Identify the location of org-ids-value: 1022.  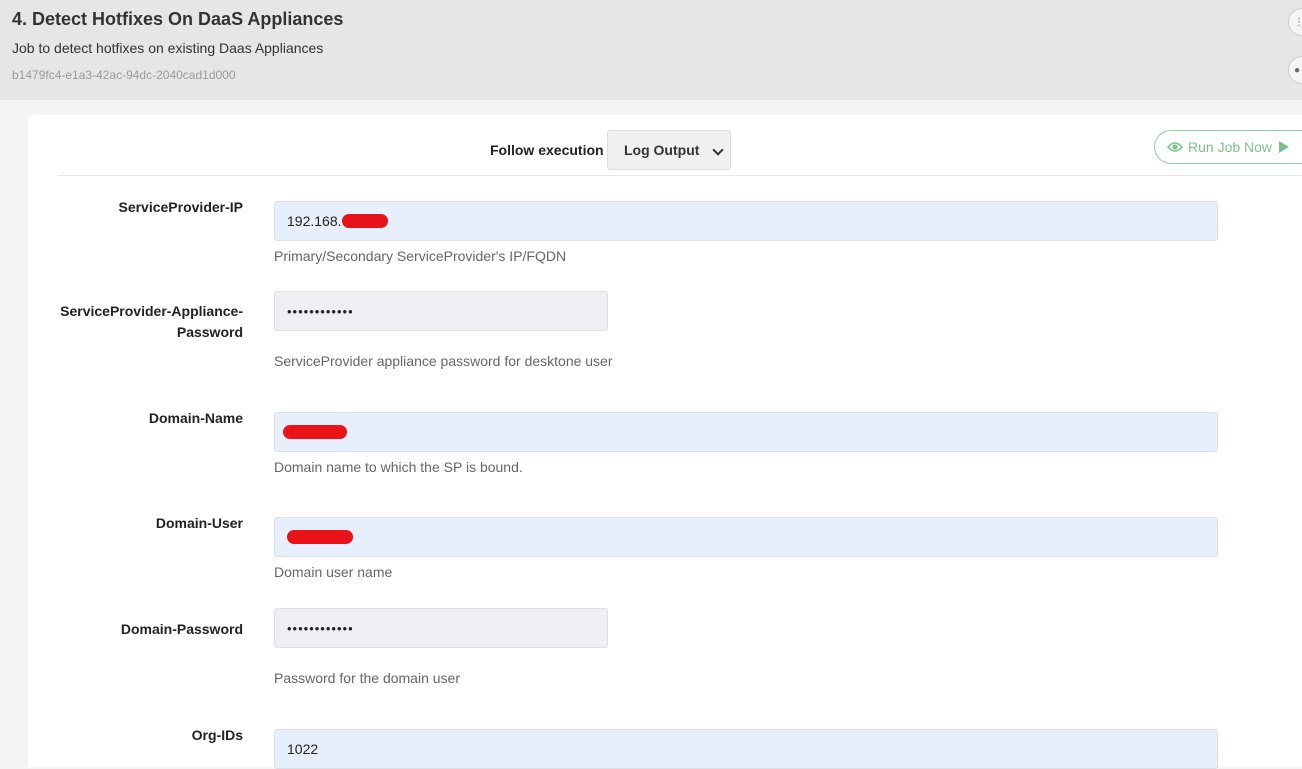
(303, 749).